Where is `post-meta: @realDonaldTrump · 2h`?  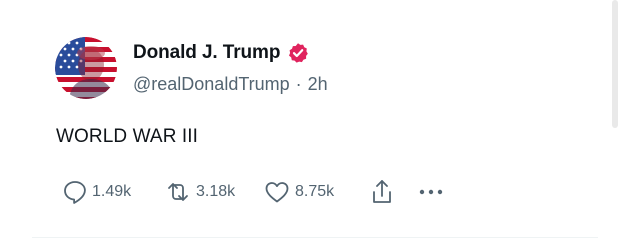
post-meta: @realDonaldTrump · 2h is located at coordinates (230, 84).